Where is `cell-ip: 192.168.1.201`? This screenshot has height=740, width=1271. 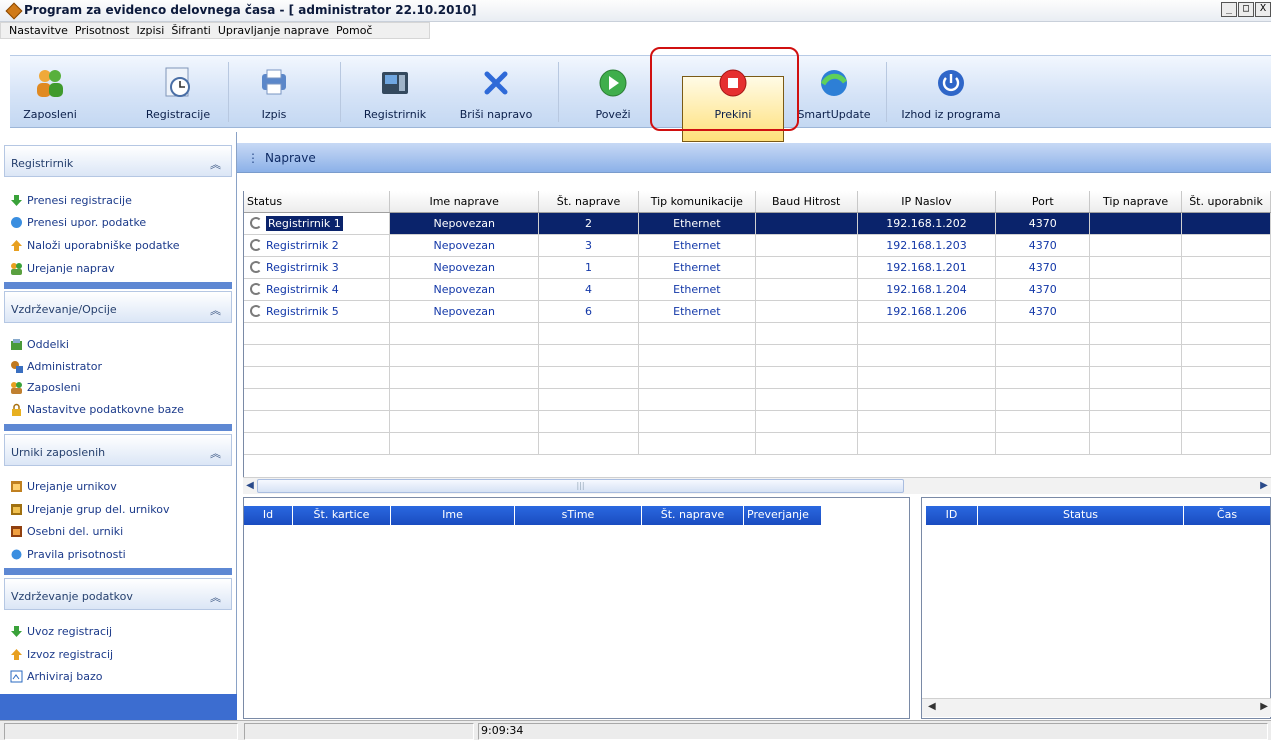
cell-ip: 192.168.1.201 is located at coordinates (927, 267).